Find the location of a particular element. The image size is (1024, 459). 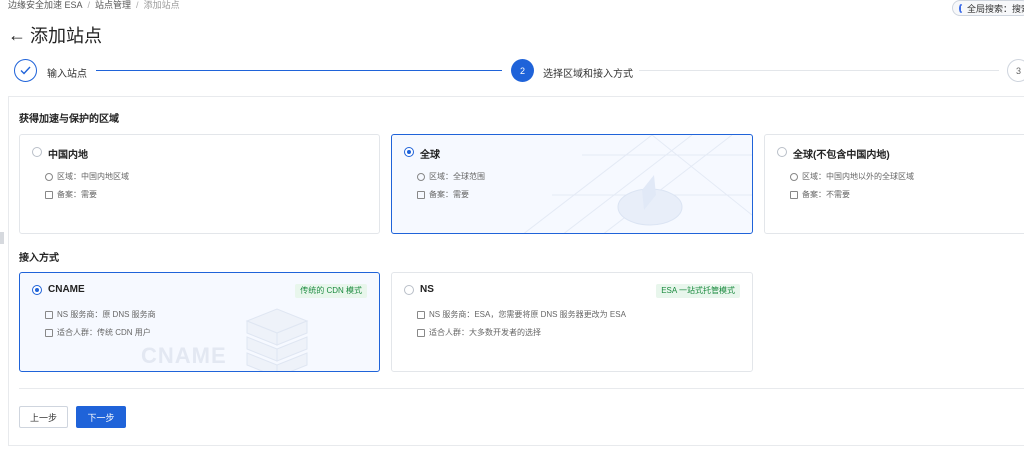

footer-divider is located at coordinates (521, 388).